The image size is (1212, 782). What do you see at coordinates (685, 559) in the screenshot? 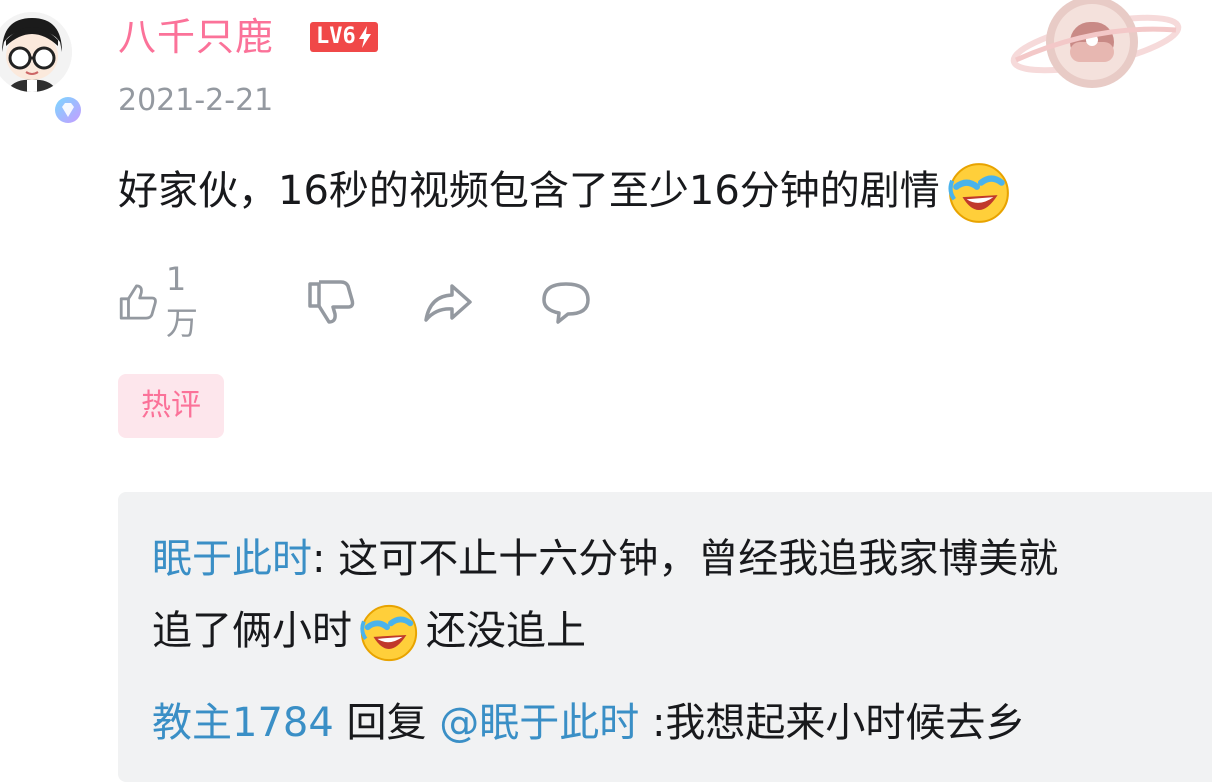
I see `reply-text-line1: : 这可不止十六分钟，曾经我追我家博美就` at bounding box center [685, 559].